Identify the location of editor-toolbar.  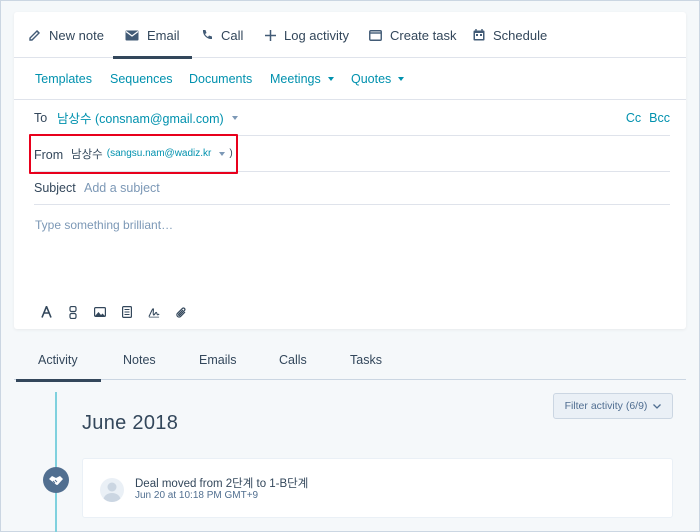
(113, 312).